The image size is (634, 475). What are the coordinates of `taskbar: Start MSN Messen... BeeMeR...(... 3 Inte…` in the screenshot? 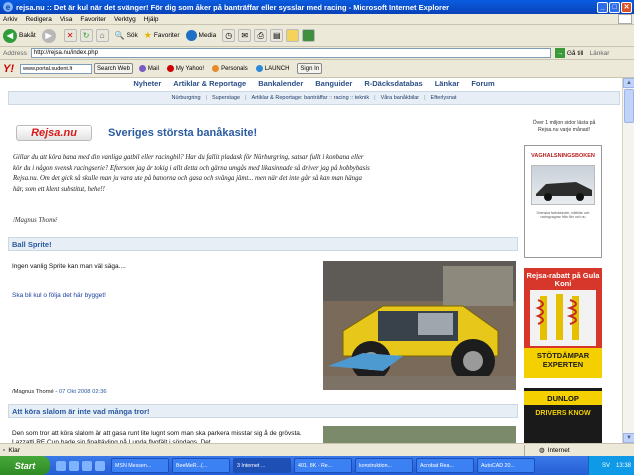 It's located at (317, 465).